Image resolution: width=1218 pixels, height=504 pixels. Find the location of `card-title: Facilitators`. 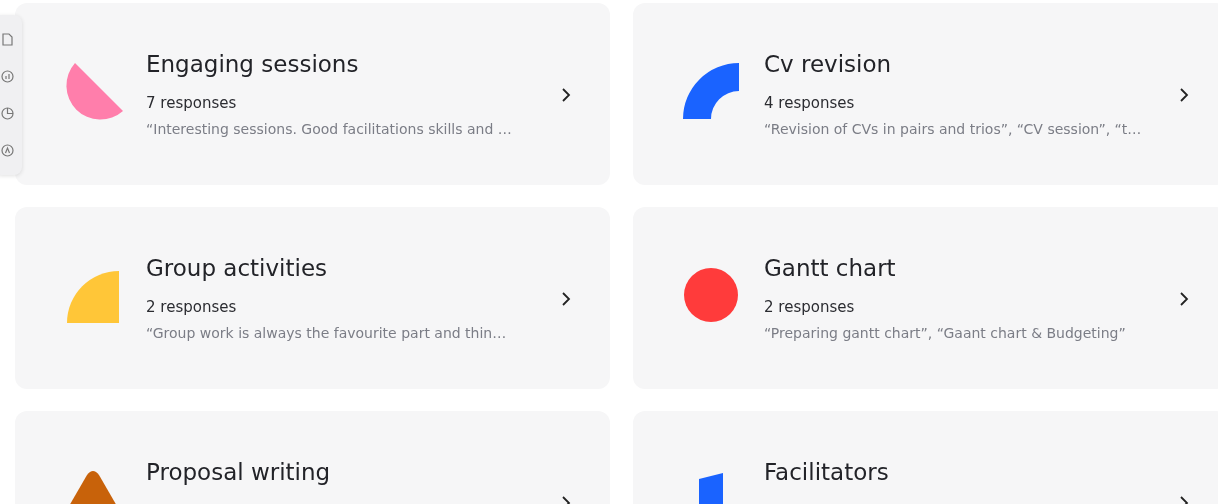

card-title: Facilitators is located at coordinates (827, 472).